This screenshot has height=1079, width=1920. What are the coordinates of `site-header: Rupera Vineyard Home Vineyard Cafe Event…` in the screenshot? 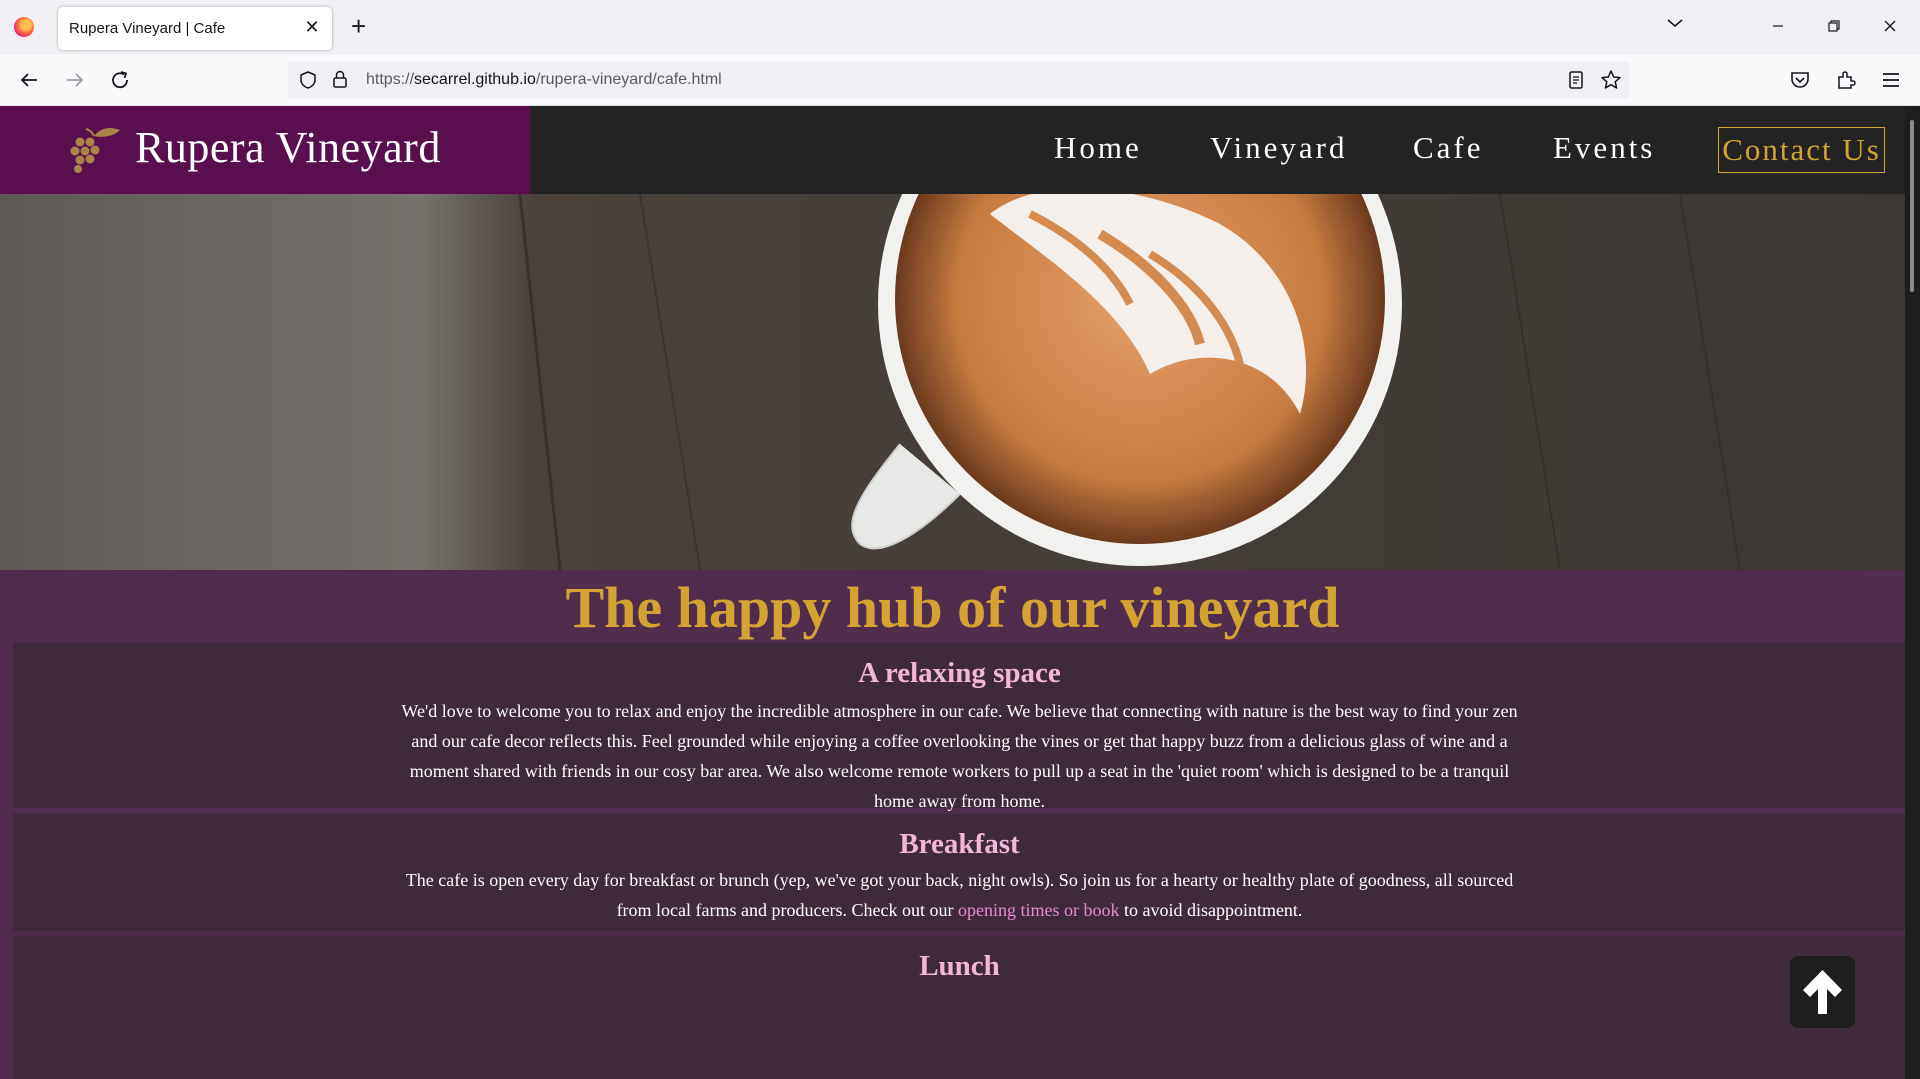 It's located at (952, 150).